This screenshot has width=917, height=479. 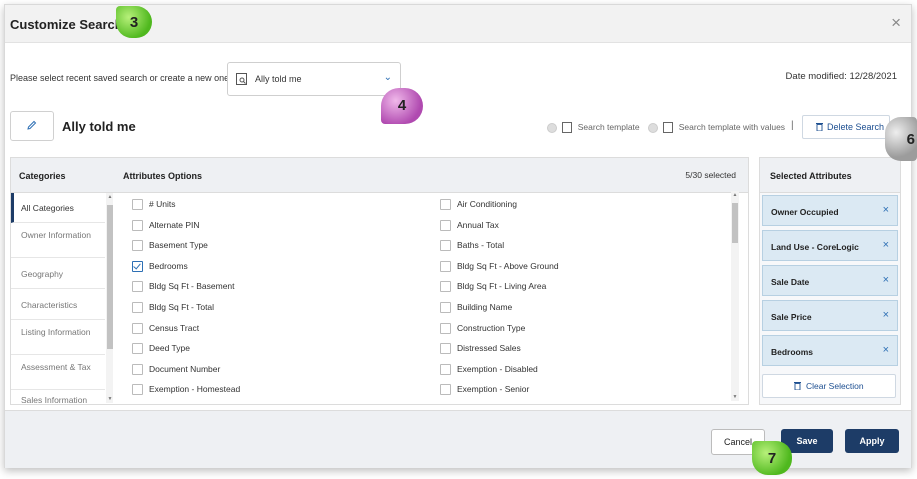 I want to click on attribute-option-label: Building Name, so click(x=485, y=307).